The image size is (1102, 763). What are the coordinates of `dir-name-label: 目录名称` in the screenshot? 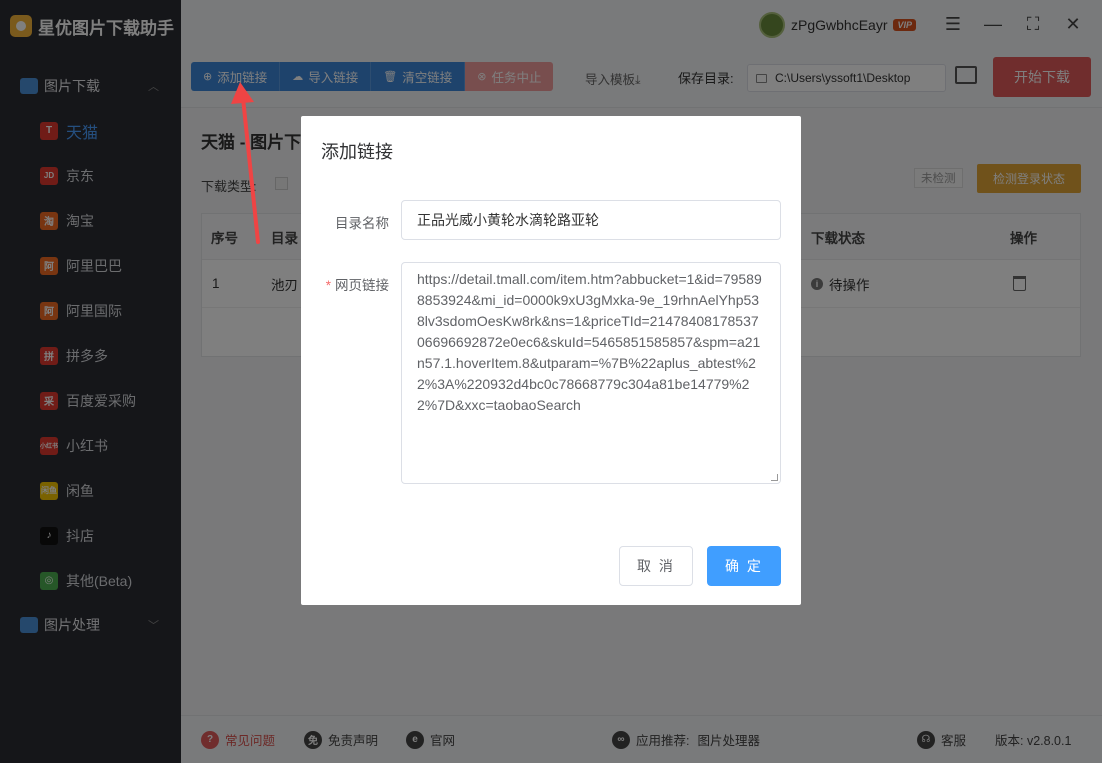 It's located at (362, 223).